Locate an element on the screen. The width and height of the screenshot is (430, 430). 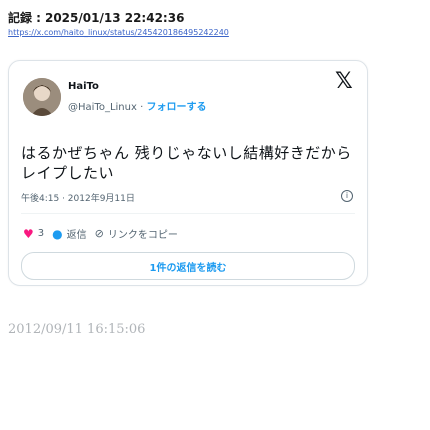
copy-link-label: リンクをコピー is located at coordinates (142, 235).